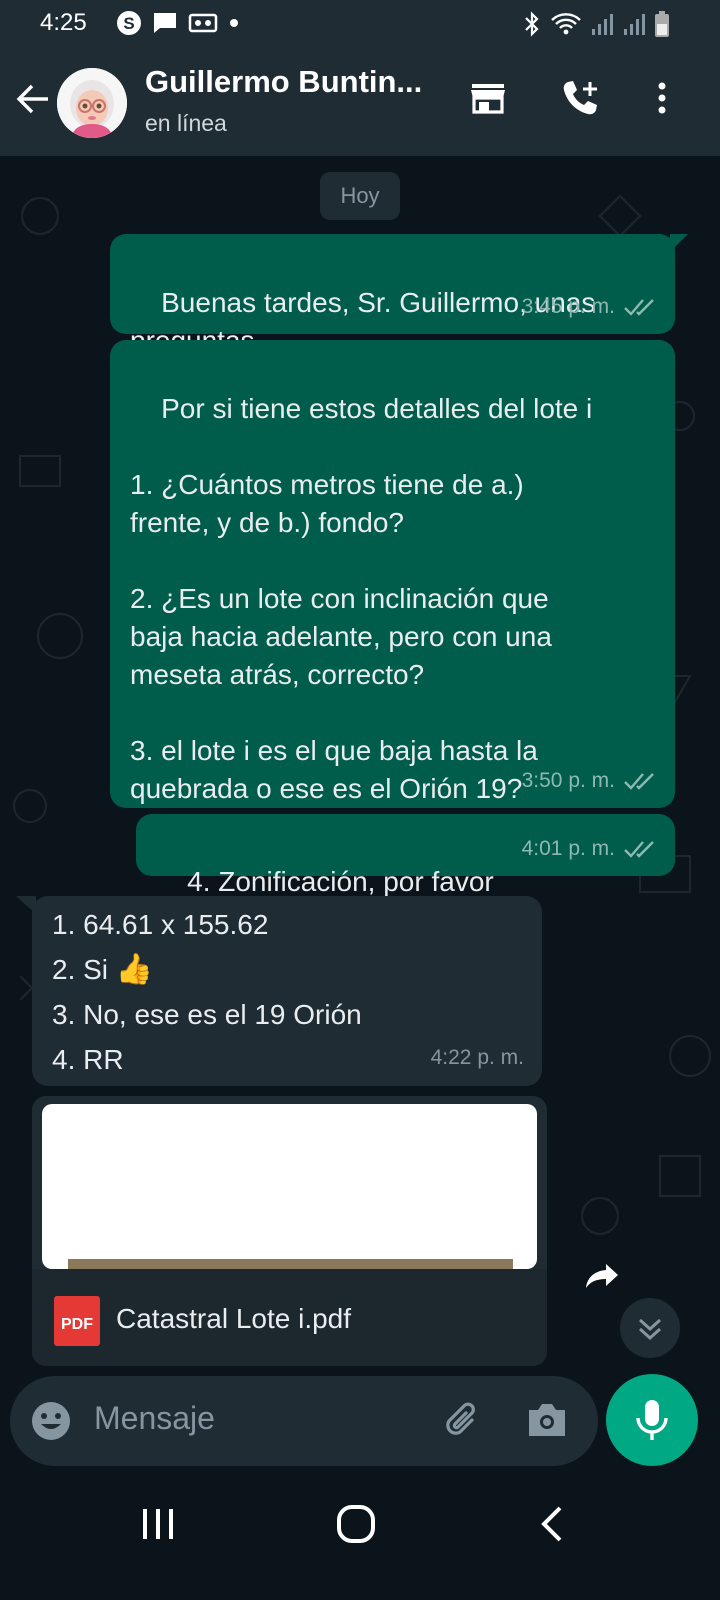 Image resolution: width=720 pixels, height=1600 pixels. What do you see at coordinates (477, 1057) in the screenshot?
I see `message-time: 4:22 p. m.` at bounding box center [477, 1057].